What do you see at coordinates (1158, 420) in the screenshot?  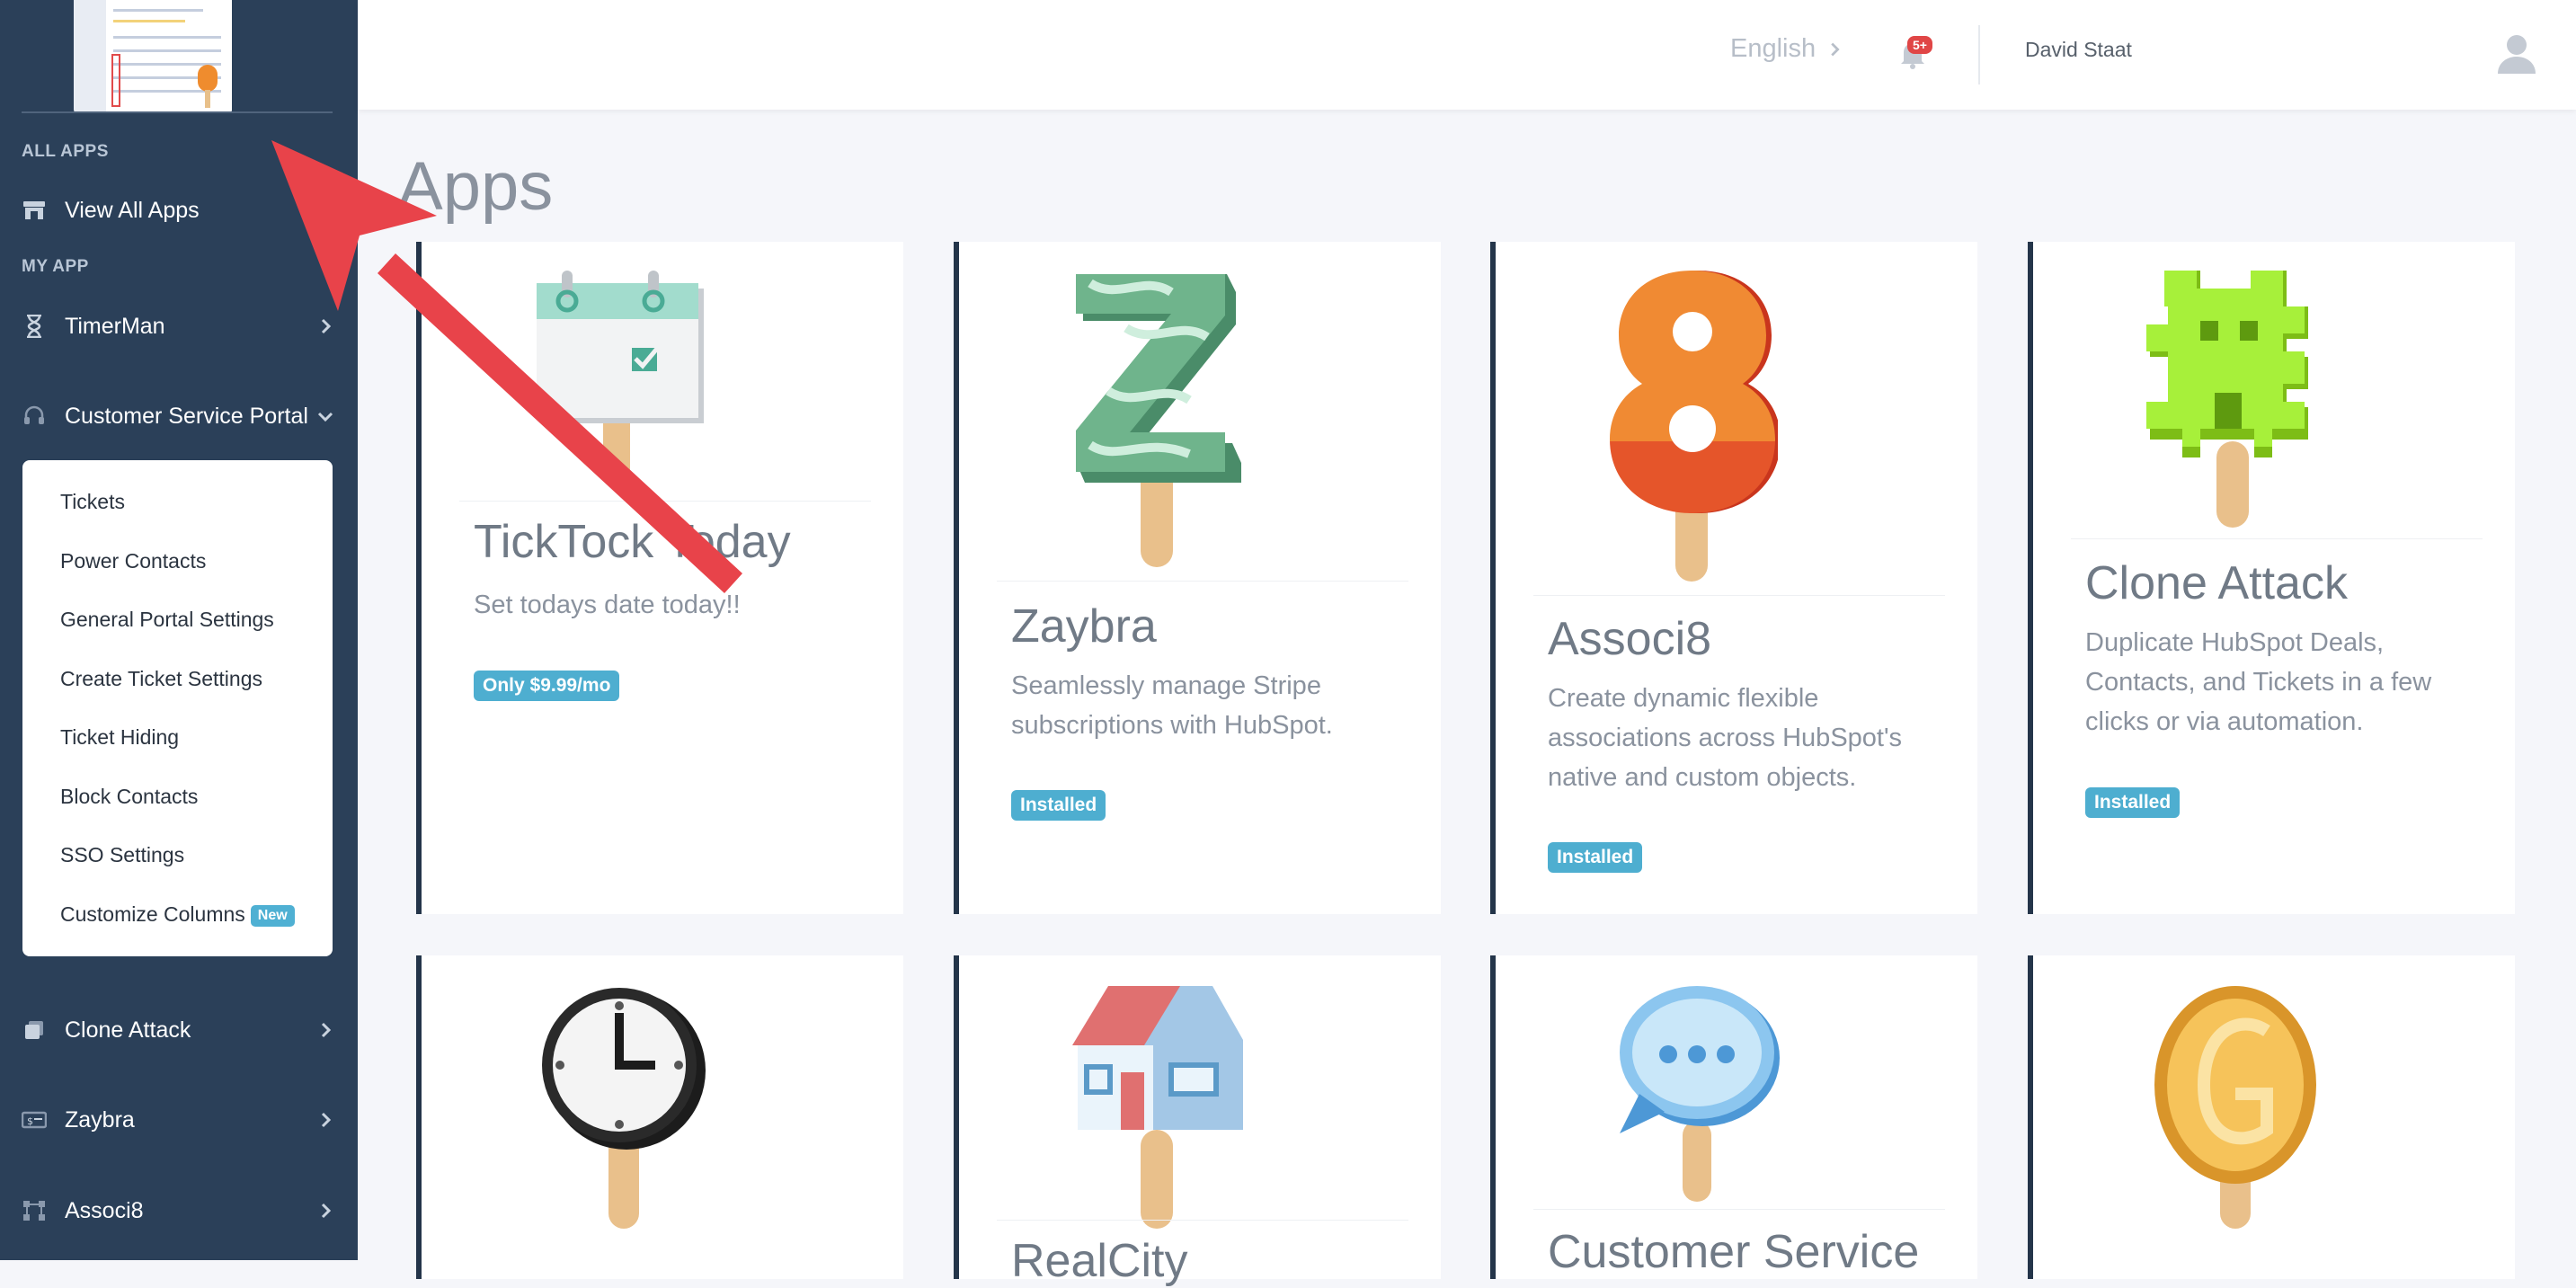 I see `zebra-z-popsicle-icon` at bounding box center [1158, 420].